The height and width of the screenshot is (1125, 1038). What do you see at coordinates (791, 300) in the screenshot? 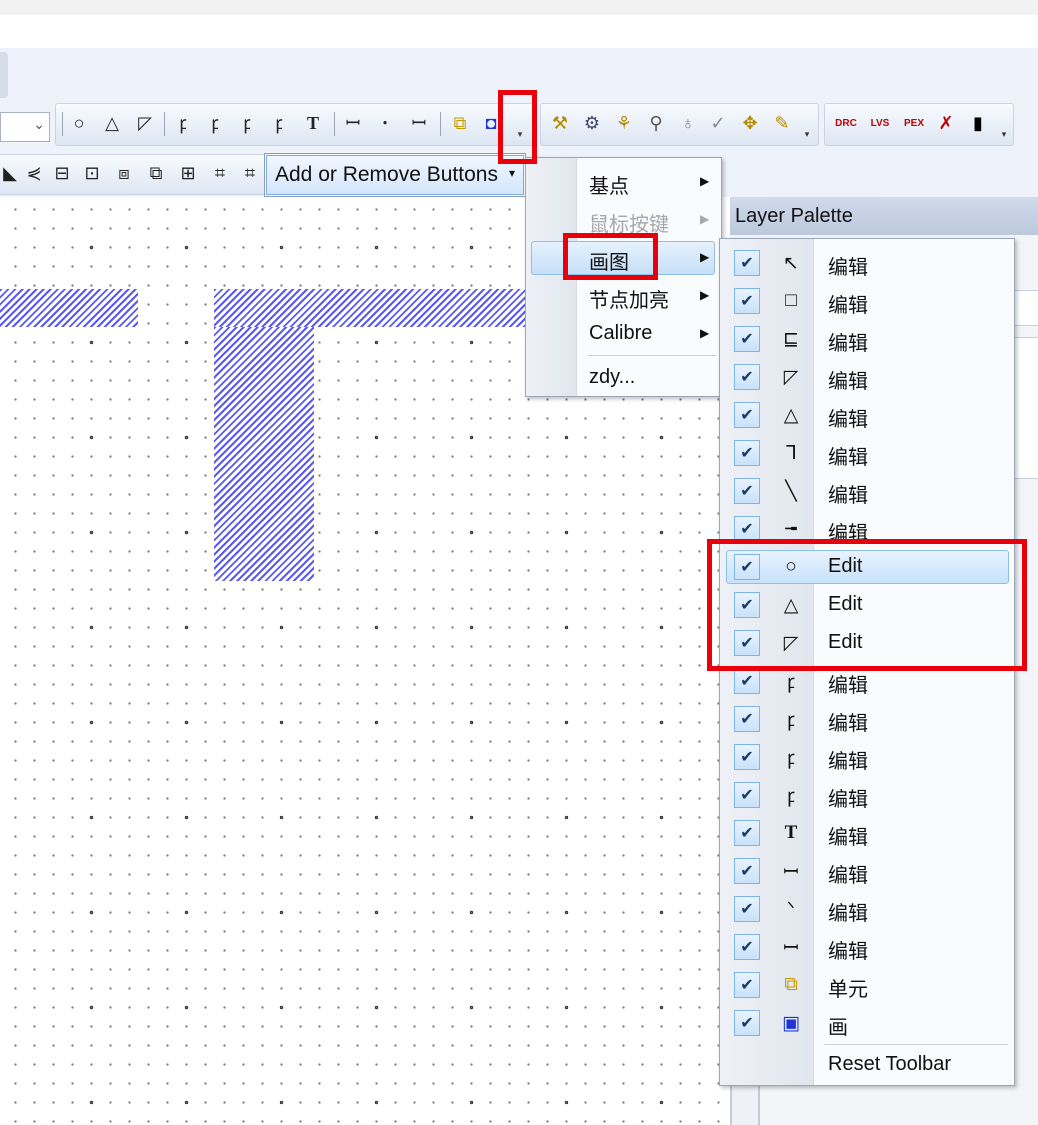
I see `rectangle-icon: □` at bounding box center [791, 300].